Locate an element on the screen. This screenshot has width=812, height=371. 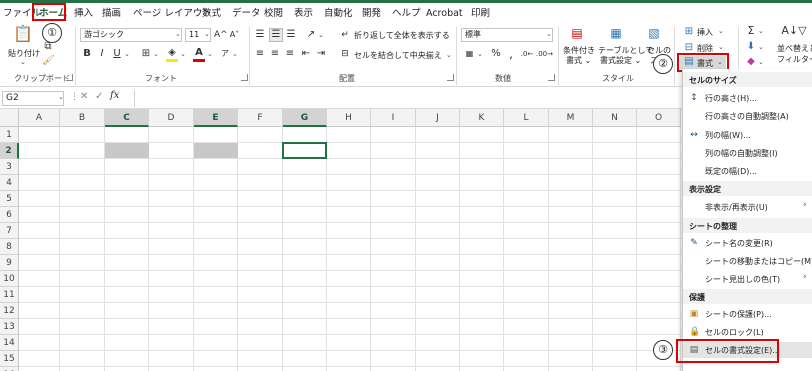
row-header-16: 16 is located at coordinates (9, 369).